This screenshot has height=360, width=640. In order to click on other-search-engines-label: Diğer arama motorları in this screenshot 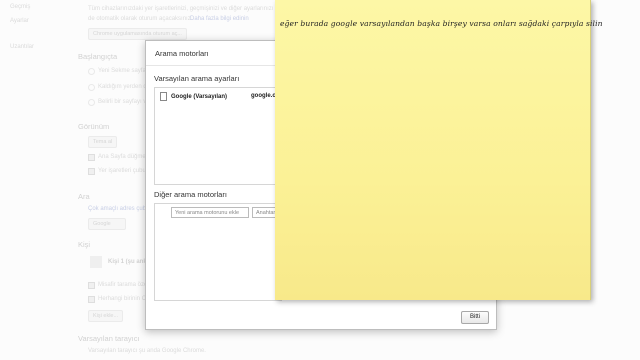, I will do `click(190, 194)`.